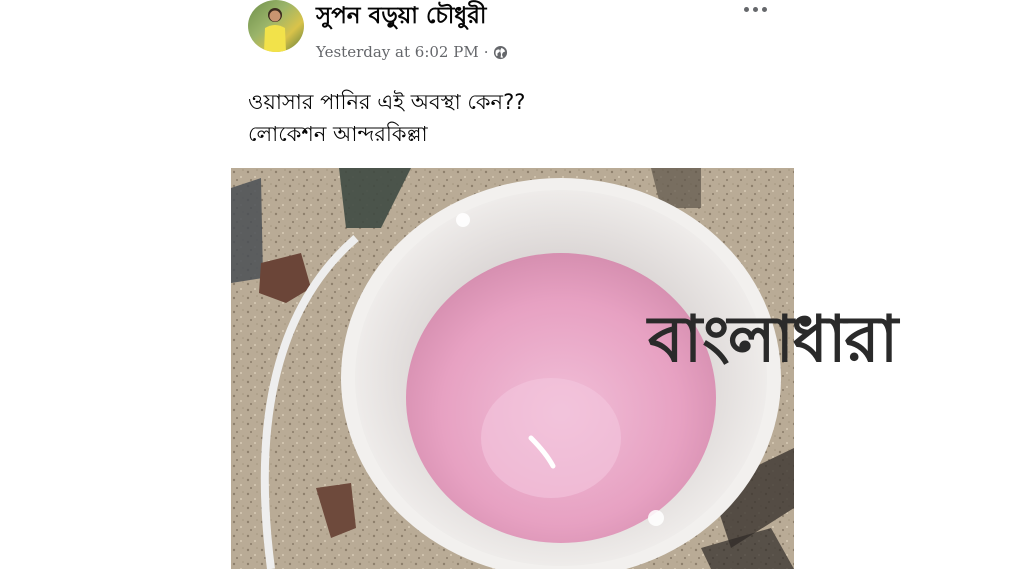  I want to click on globe-icon, so click(500, 52).